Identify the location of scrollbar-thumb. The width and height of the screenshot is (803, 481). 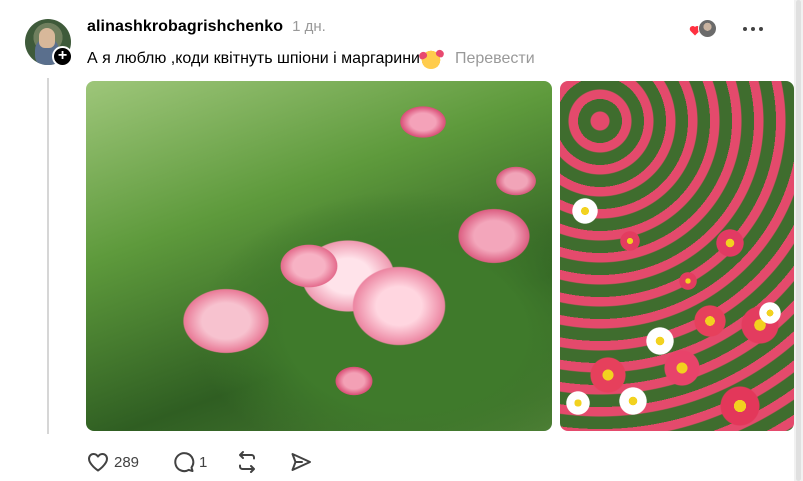
(798, 240).